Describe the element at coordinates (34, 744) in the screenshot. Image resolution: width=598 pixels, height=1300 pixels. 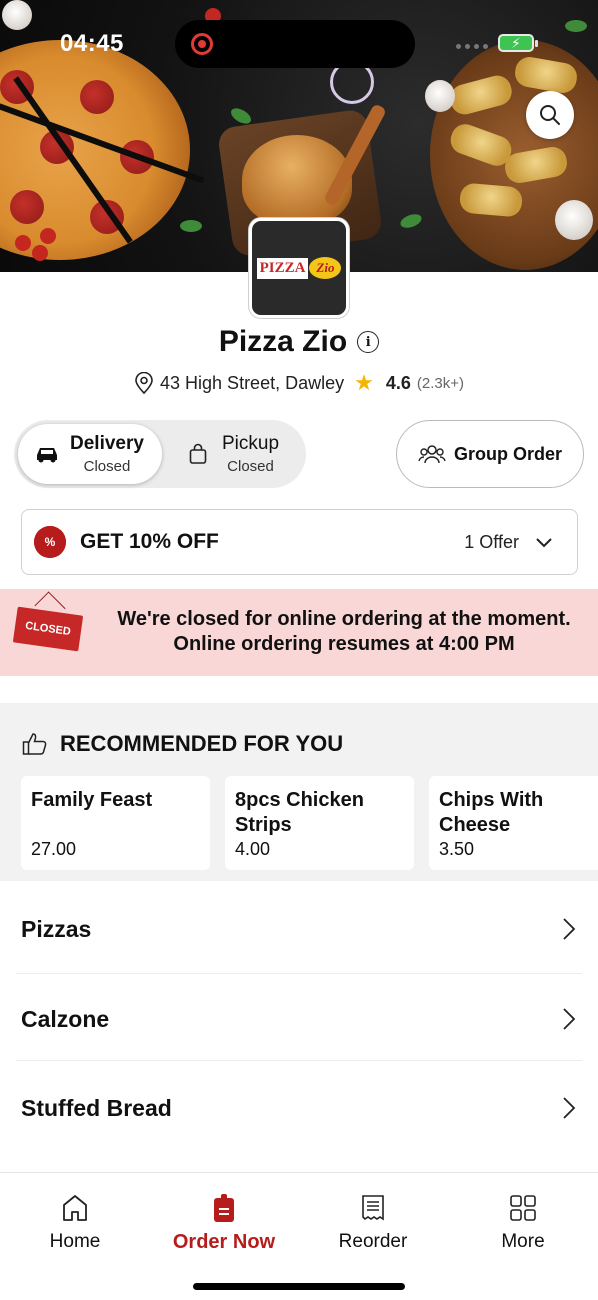
I see `thumbs-up-icon` at that location.